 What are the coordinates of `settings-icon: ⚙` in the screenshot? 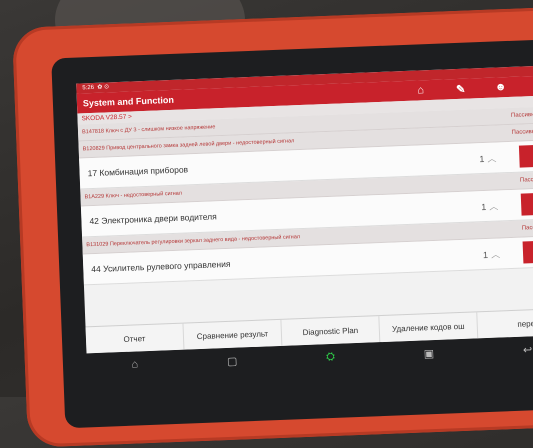 It's located at (526, 85).